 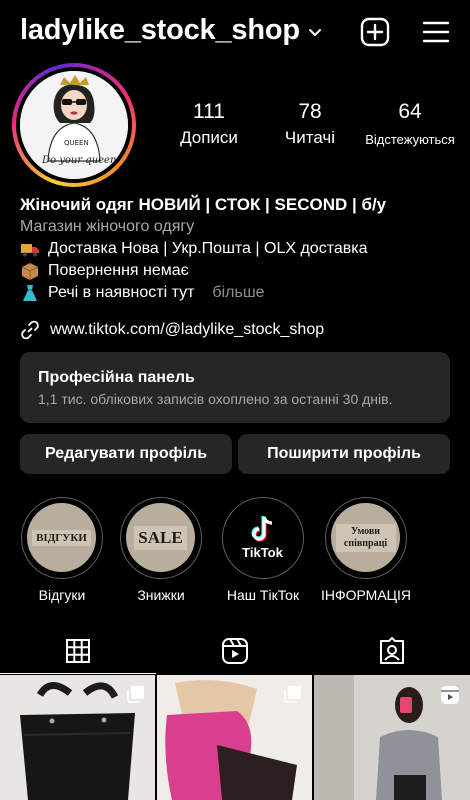 I want to click on highlight-cover: SALE, so click(x=160, y=537).